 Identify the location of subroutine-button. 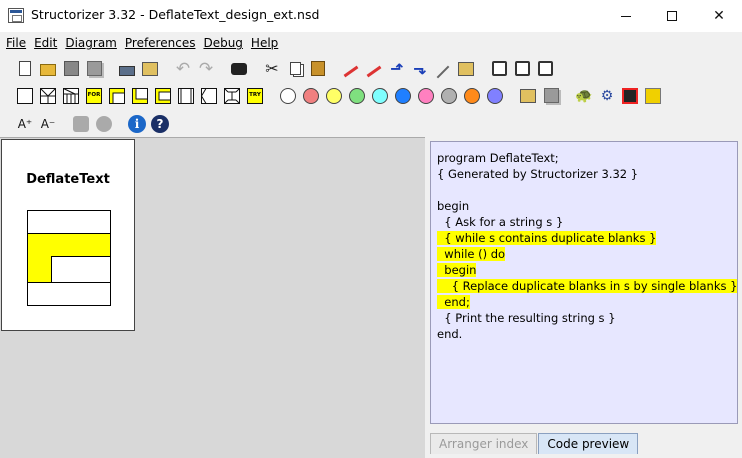
(528, 96).